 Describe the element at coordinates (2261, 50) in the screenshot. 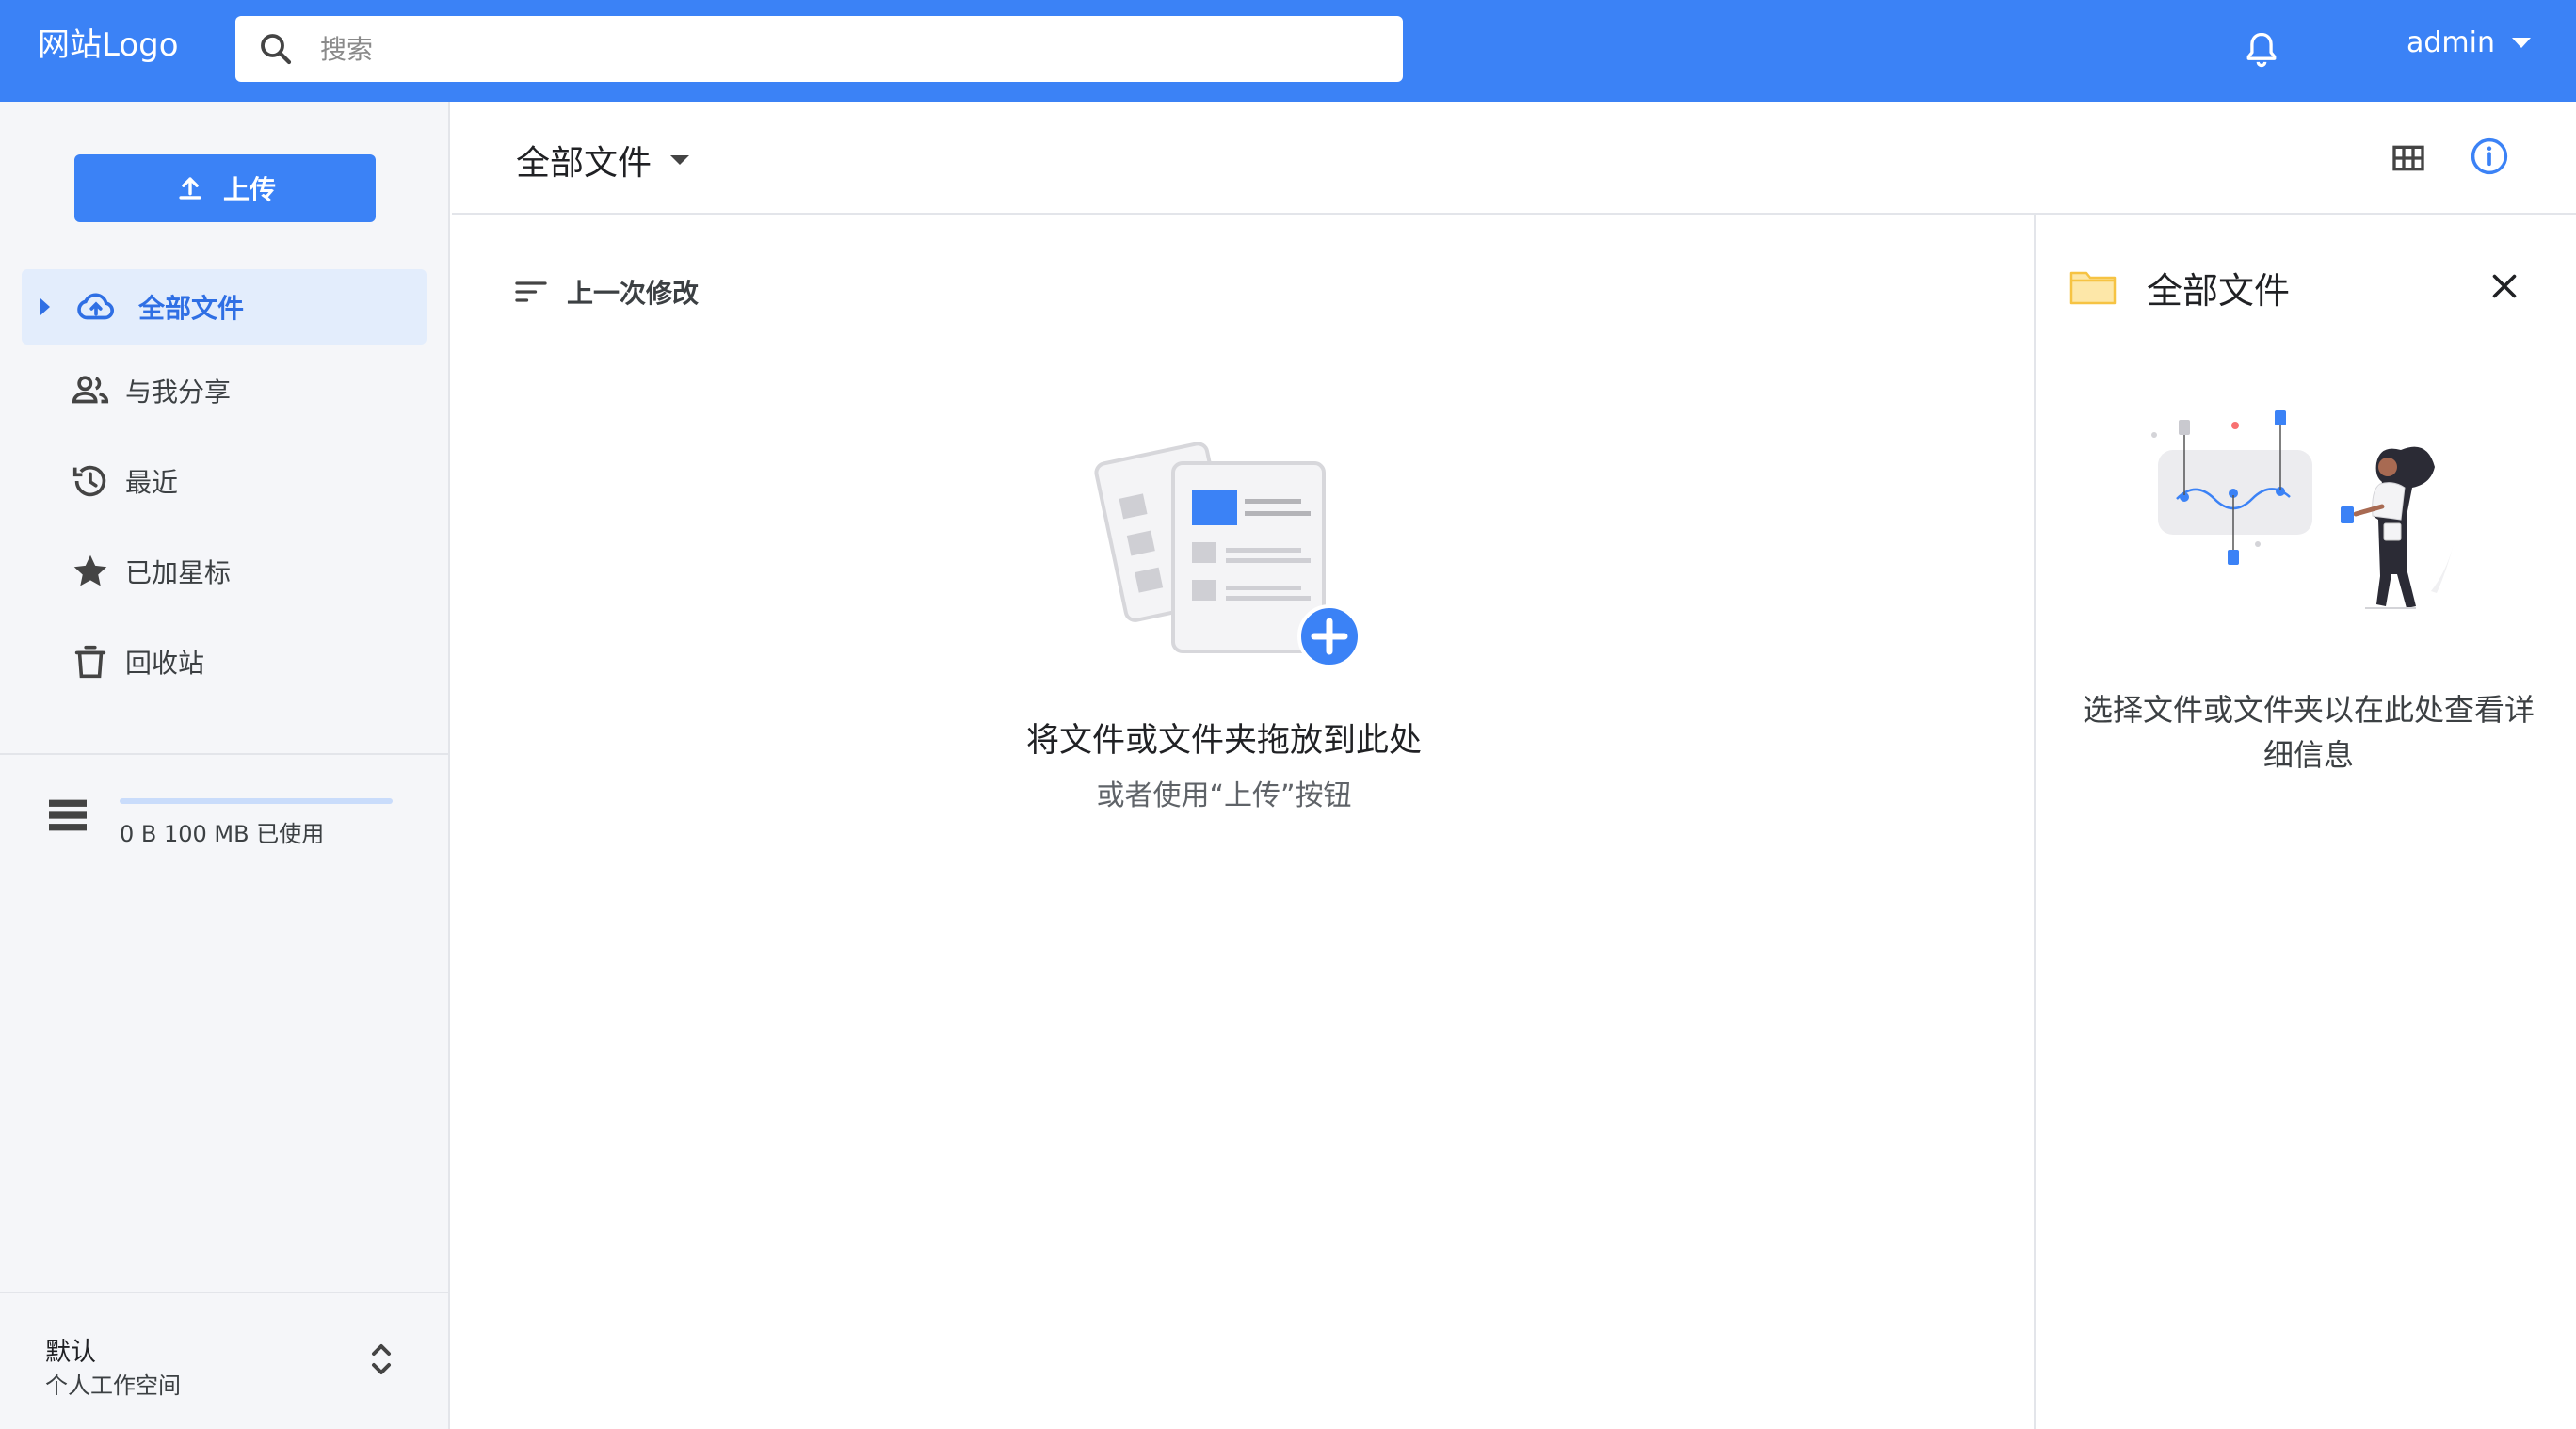

I see `notification-bell-icon` at that location.